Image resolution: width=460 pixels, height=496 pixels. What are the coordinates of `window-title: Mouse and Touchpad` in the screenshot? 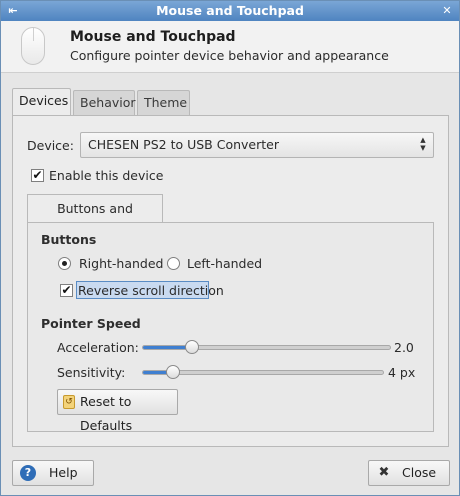 It's located at (230, 10).